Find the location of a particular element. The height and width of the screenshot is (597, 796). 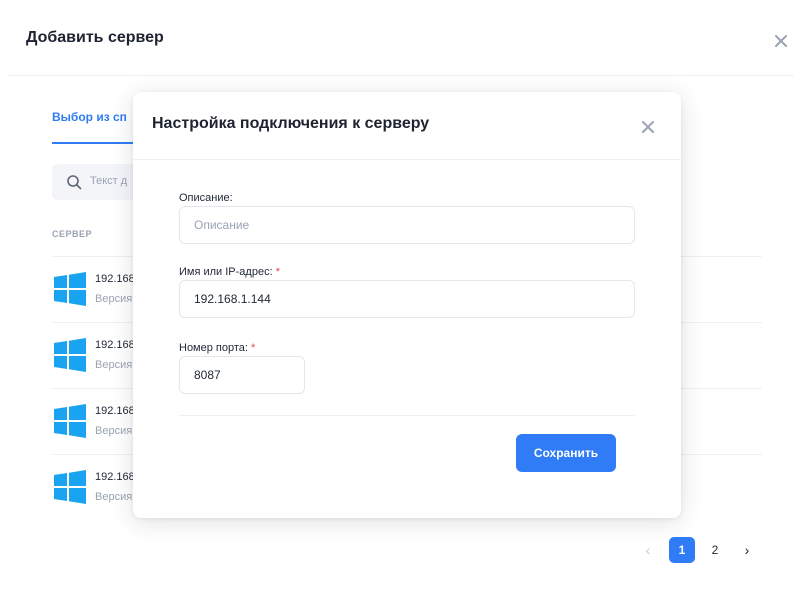

host-input is located at coordinates (407, 299).